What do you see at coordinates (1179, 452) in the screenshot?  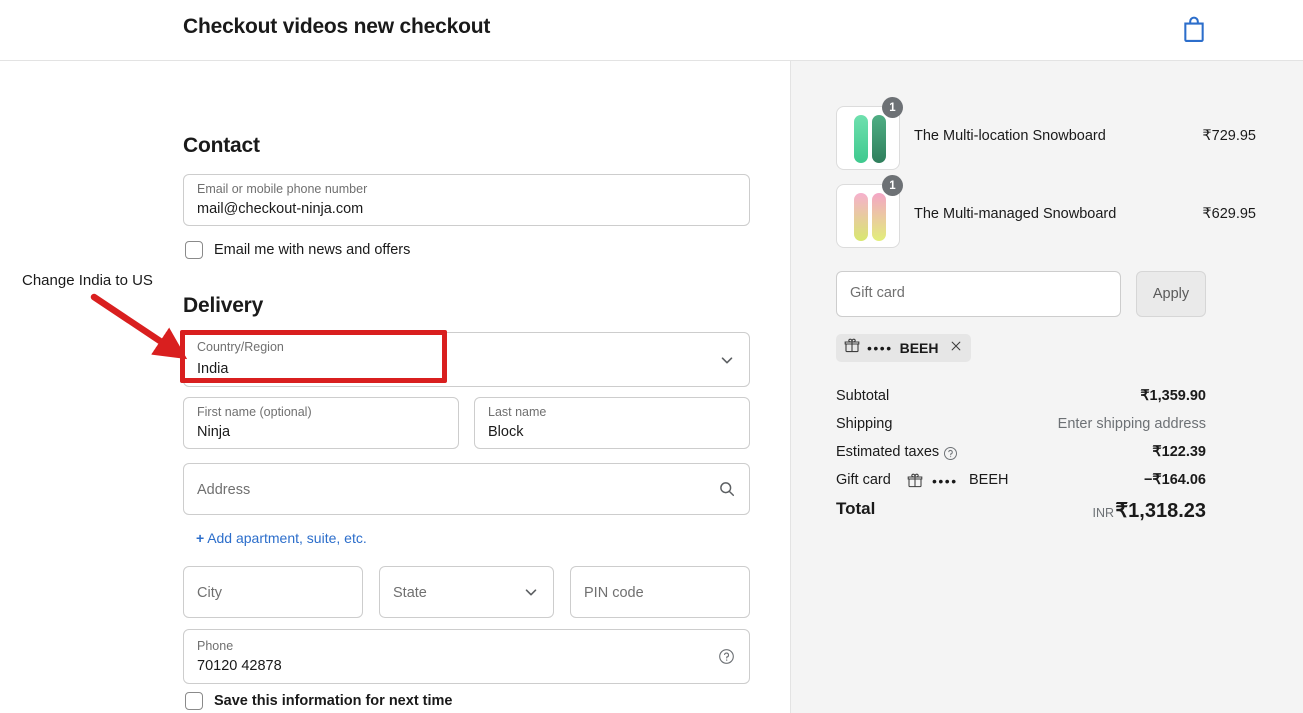 I see `summary-value: ₹122.39` at bounding box center [1179, 452].